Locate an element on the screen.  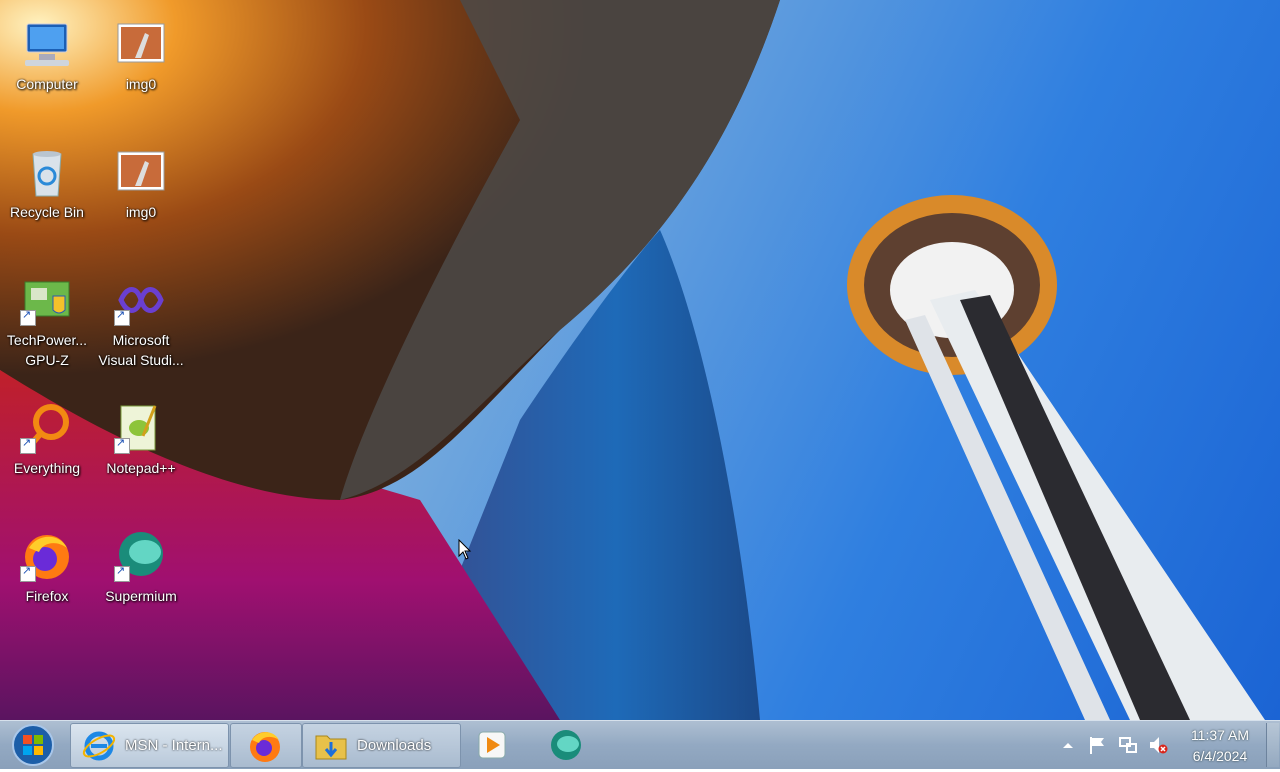
desktop-icon-label: Recycle Bin is located at coordinates (47, 212).